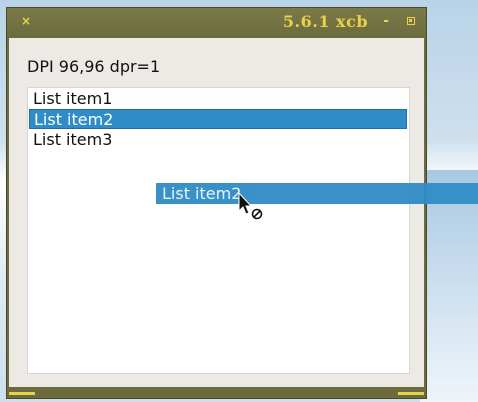 The height and width of the screenshot is (402, 478). What do you see at coordinates (411, 393) in the screenshot?
I see `resize-grip-right` at bounding box center [411, 393].